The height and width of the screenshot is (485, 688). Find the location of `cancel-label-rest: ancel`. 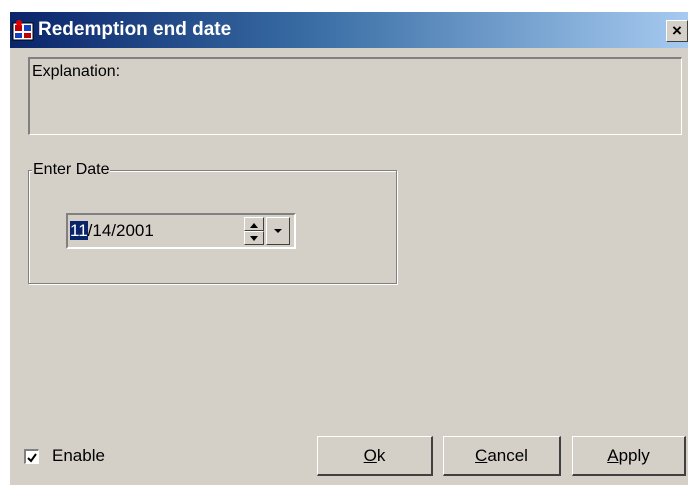

cancel-label-rest: ancel is located at coordinates (507, 455).